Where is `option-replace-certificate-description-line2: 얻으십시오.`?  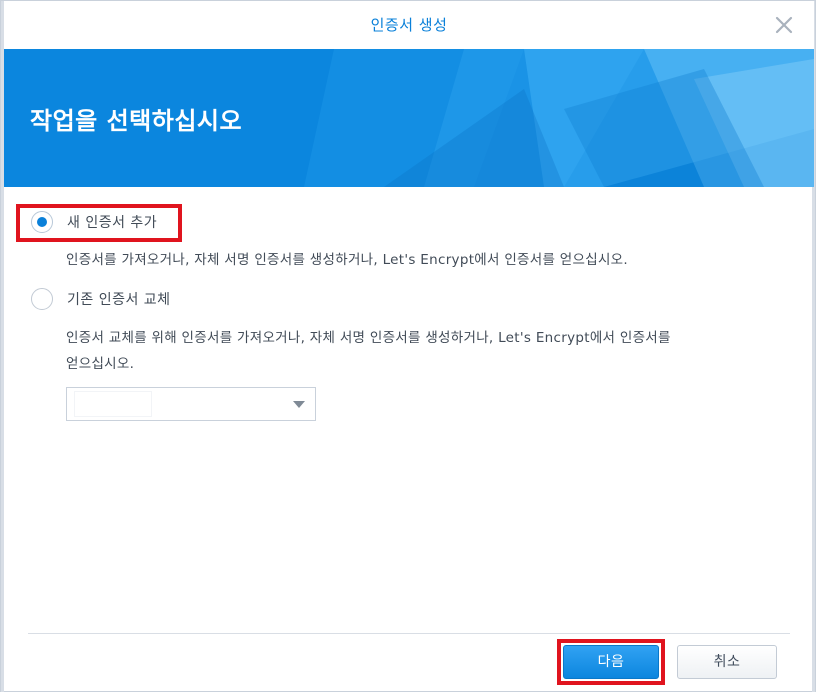 option-replace-certificate-description-line2: 얻으십시오. is located at coordinates (100, 364).